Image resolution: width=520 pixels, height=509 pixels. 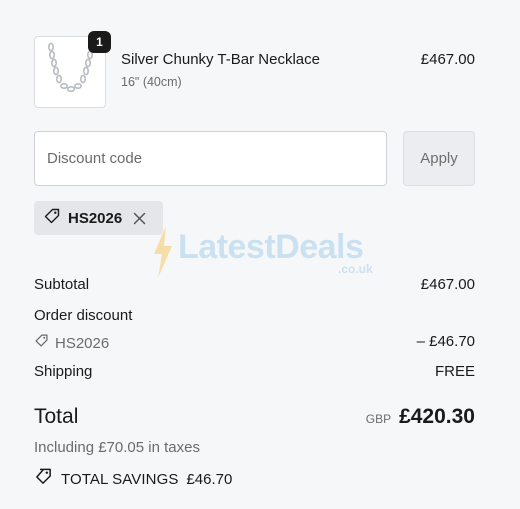 I want to click on product-name: Silver Chunky T-Bar Necklace, so click(x=220, y=59).